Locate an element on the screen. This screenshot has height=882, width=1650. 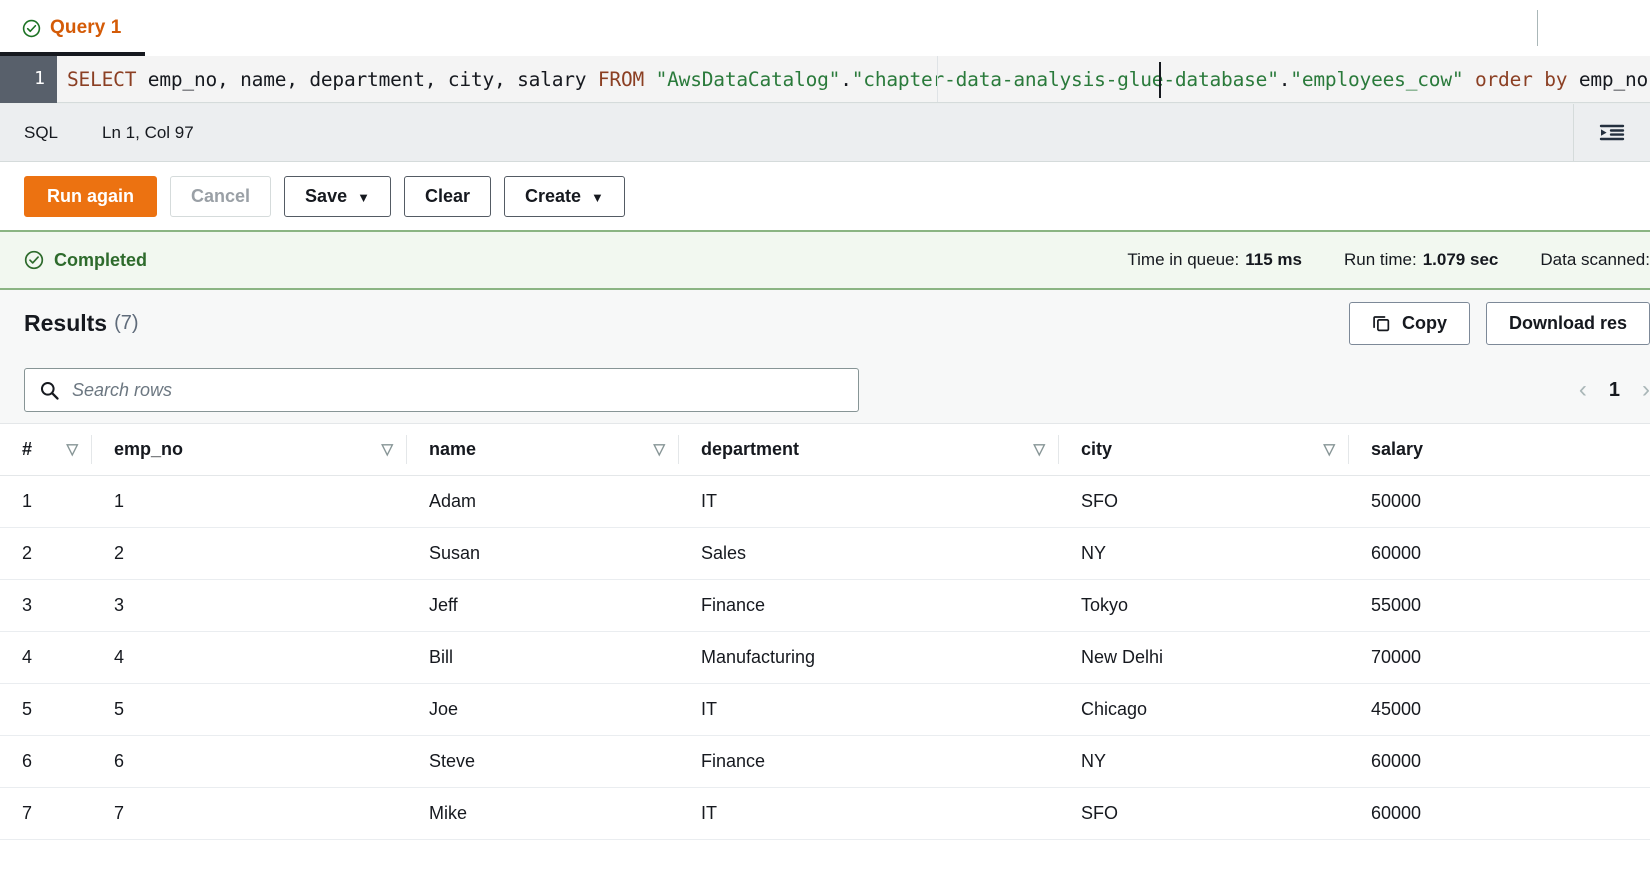
search-rows-box is located at coordinates (441, 390).